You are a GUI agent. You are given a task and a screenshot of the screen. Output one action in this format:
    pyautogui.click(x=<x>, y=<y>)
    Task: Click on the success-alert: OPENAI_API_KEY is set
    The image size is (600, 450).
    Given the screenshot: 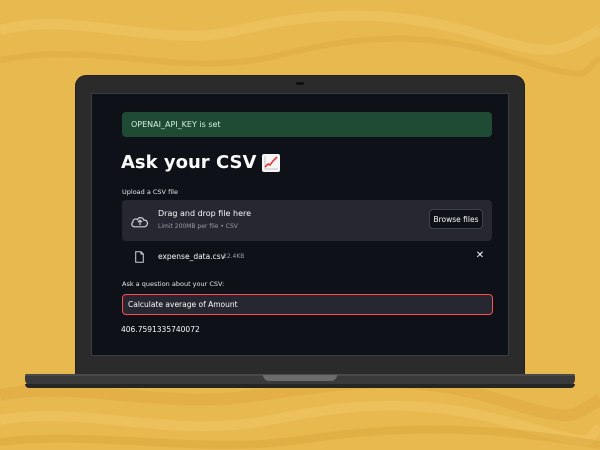 What is the action you would take?
    pyautogui.click(x=307, y=124)
    